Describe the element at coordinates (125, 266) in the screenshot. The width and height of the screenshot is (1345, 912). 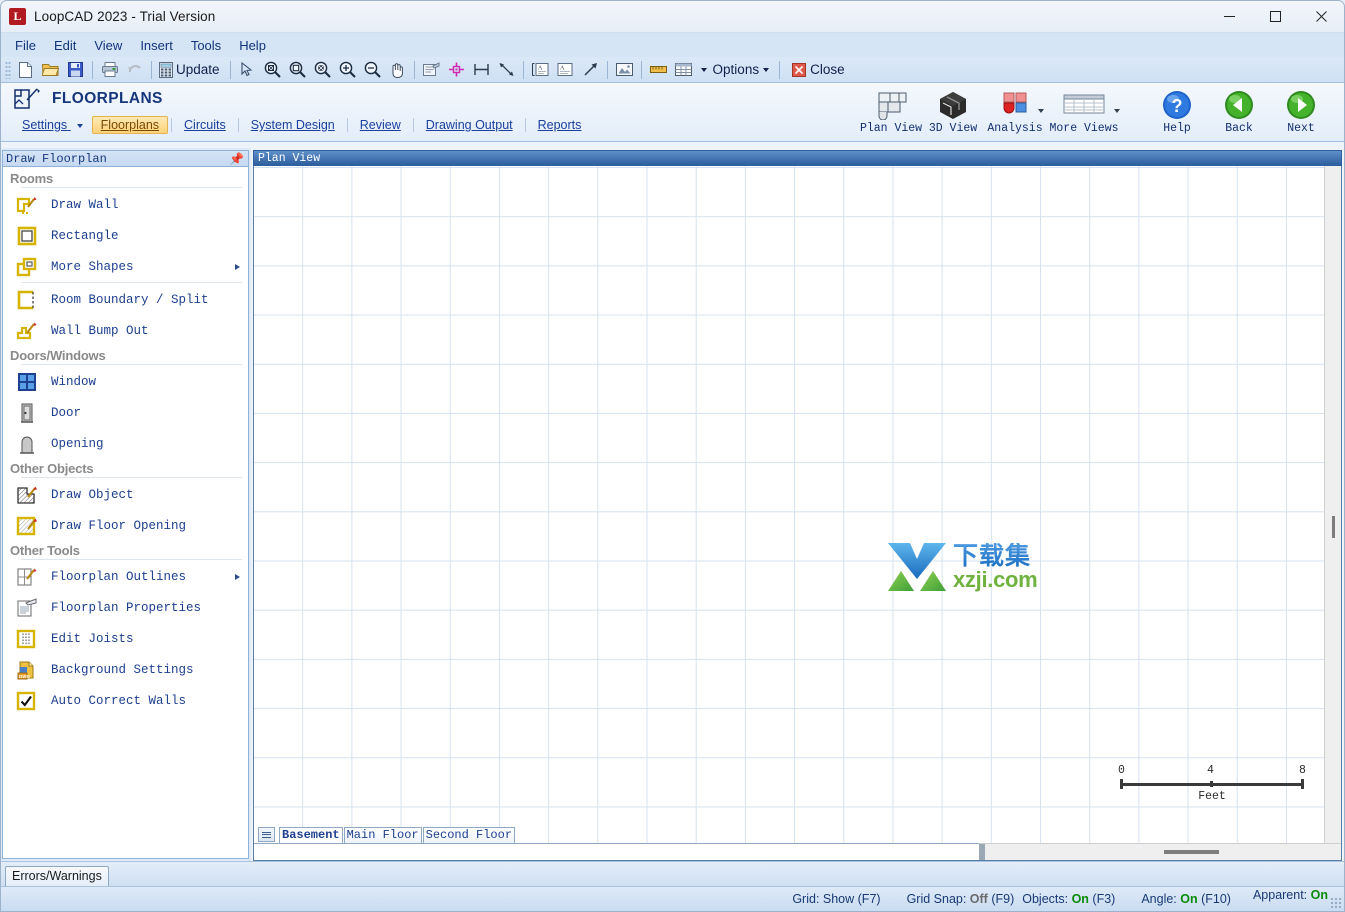
I see `tool-more-shapes: More Shapes` at that location.